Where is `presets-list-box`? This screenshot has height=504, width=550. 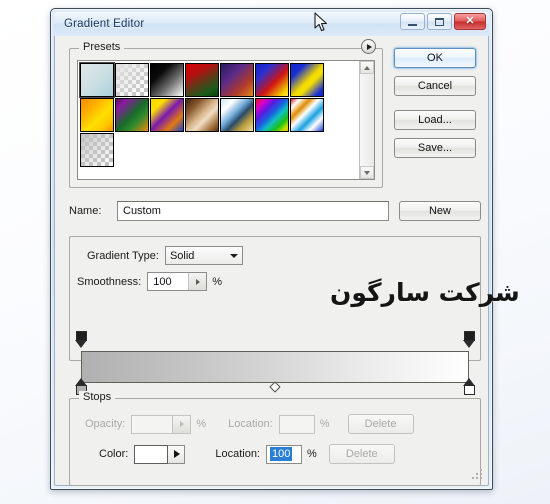
presets-list-box is located at coordinates (226, 120).